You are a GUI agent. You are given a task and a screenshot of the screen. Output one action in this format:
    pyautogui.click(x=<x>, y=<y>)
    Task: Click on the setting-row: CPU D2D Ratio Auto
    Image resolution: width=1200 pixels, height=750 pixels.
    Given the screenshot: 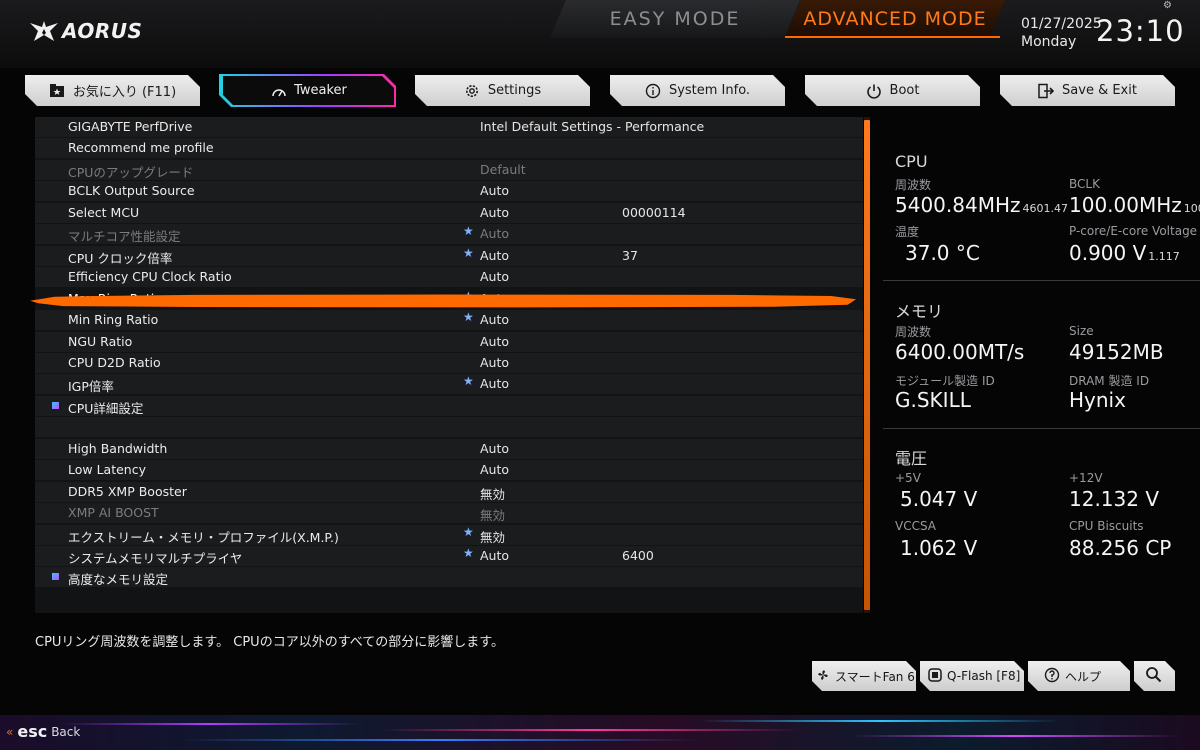 What is the action you would take?
    pyautogui.click(x=449, y=363)
    